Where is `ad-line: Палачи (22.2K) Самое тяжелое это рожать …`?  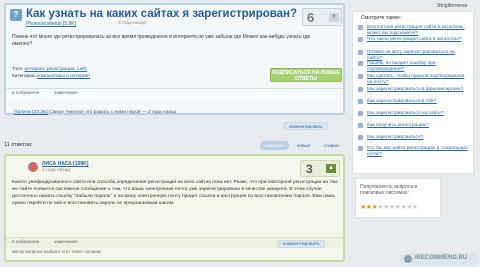 ad-line: Палачи (22.2K) Самое тяжелое это рожать … is located at coordinates (95, 112).